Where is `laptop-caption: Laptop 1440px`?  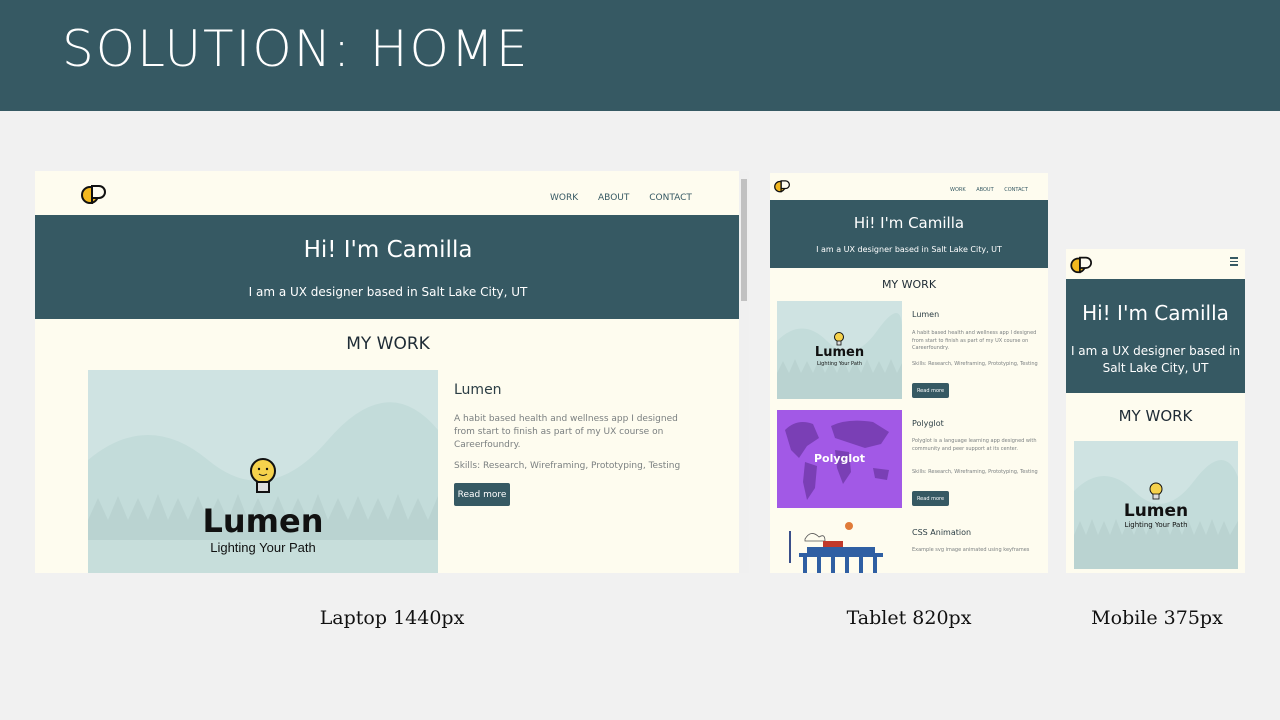 laptop-caption: Laptop 1440px is located at coordinates (392, 618).